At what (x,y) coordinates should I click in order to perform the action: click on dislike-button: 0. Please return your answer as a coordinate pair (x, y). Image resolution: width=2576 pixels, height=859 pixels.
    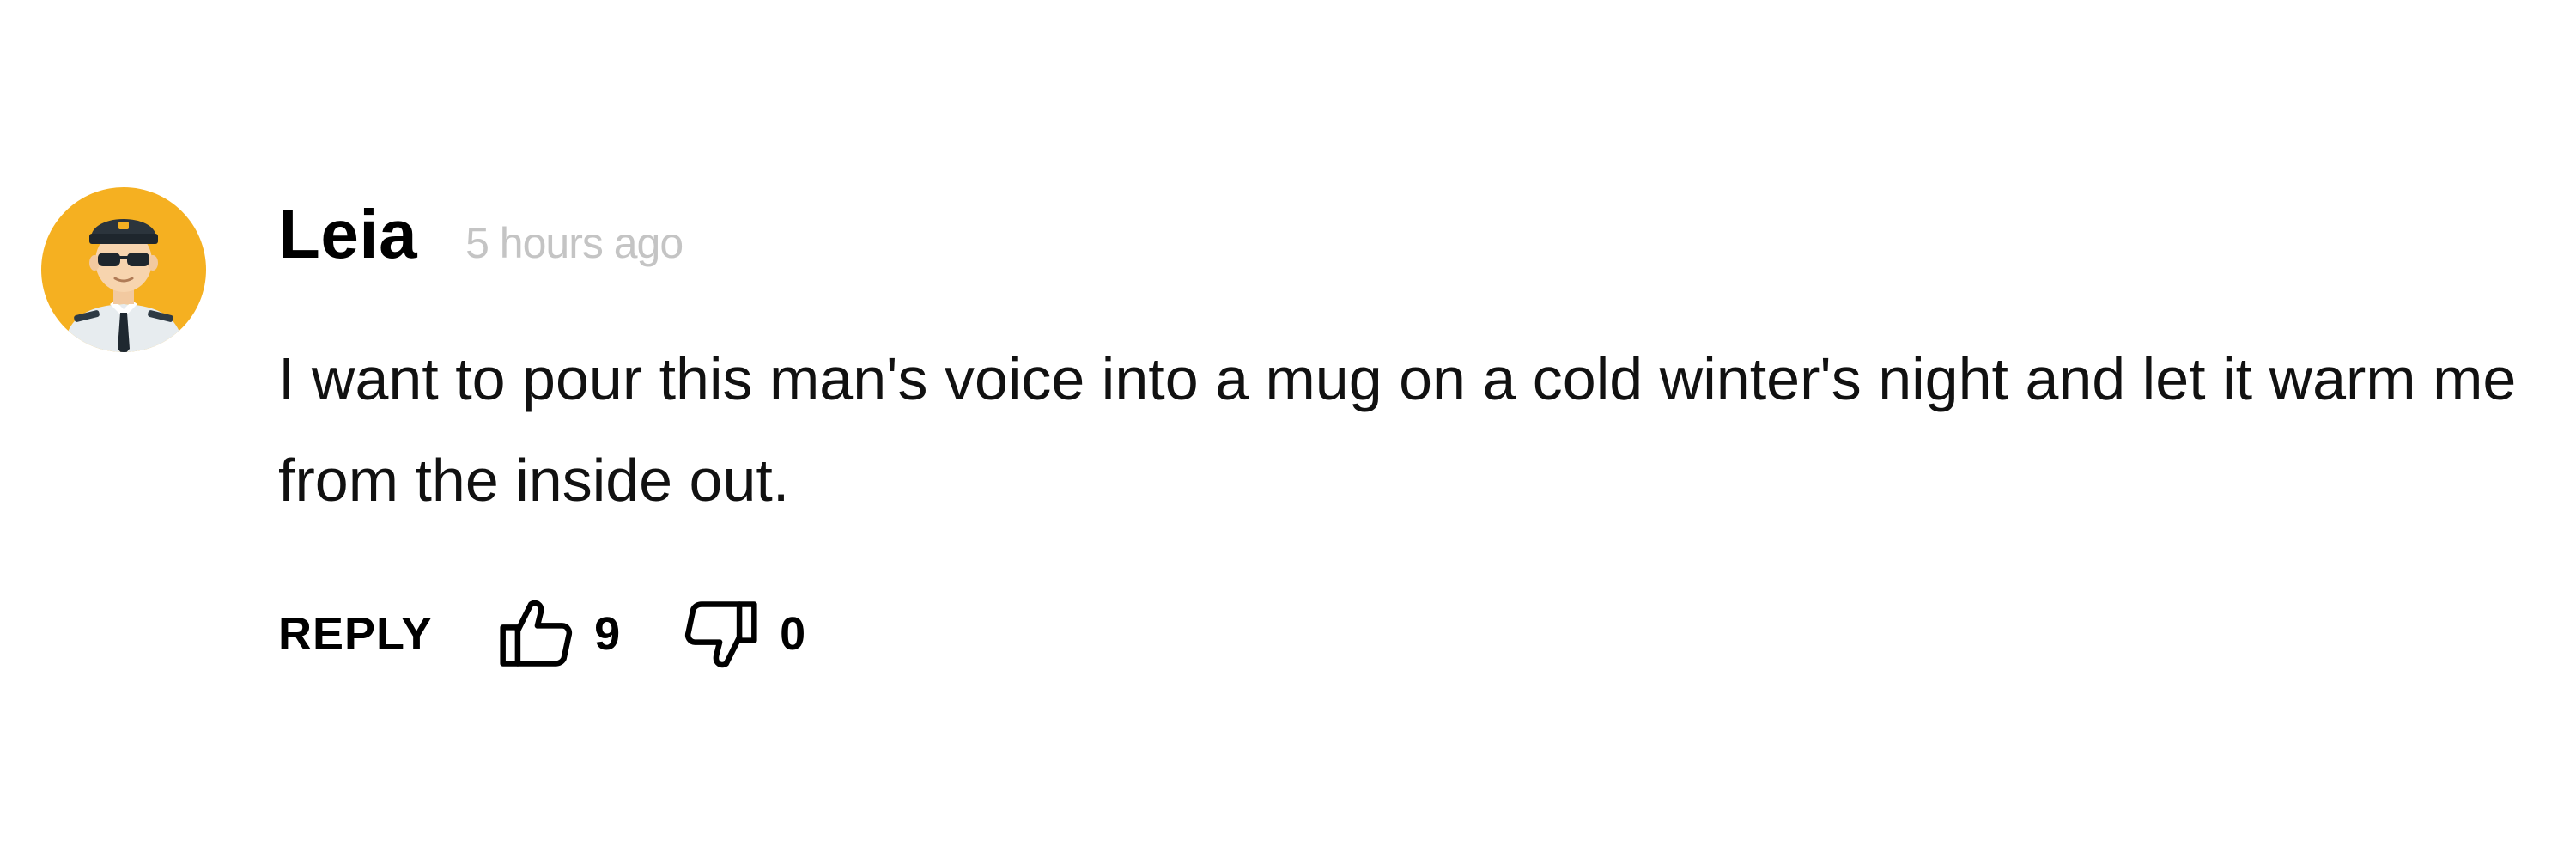
    Looking at the image, I should click on (744, 633).